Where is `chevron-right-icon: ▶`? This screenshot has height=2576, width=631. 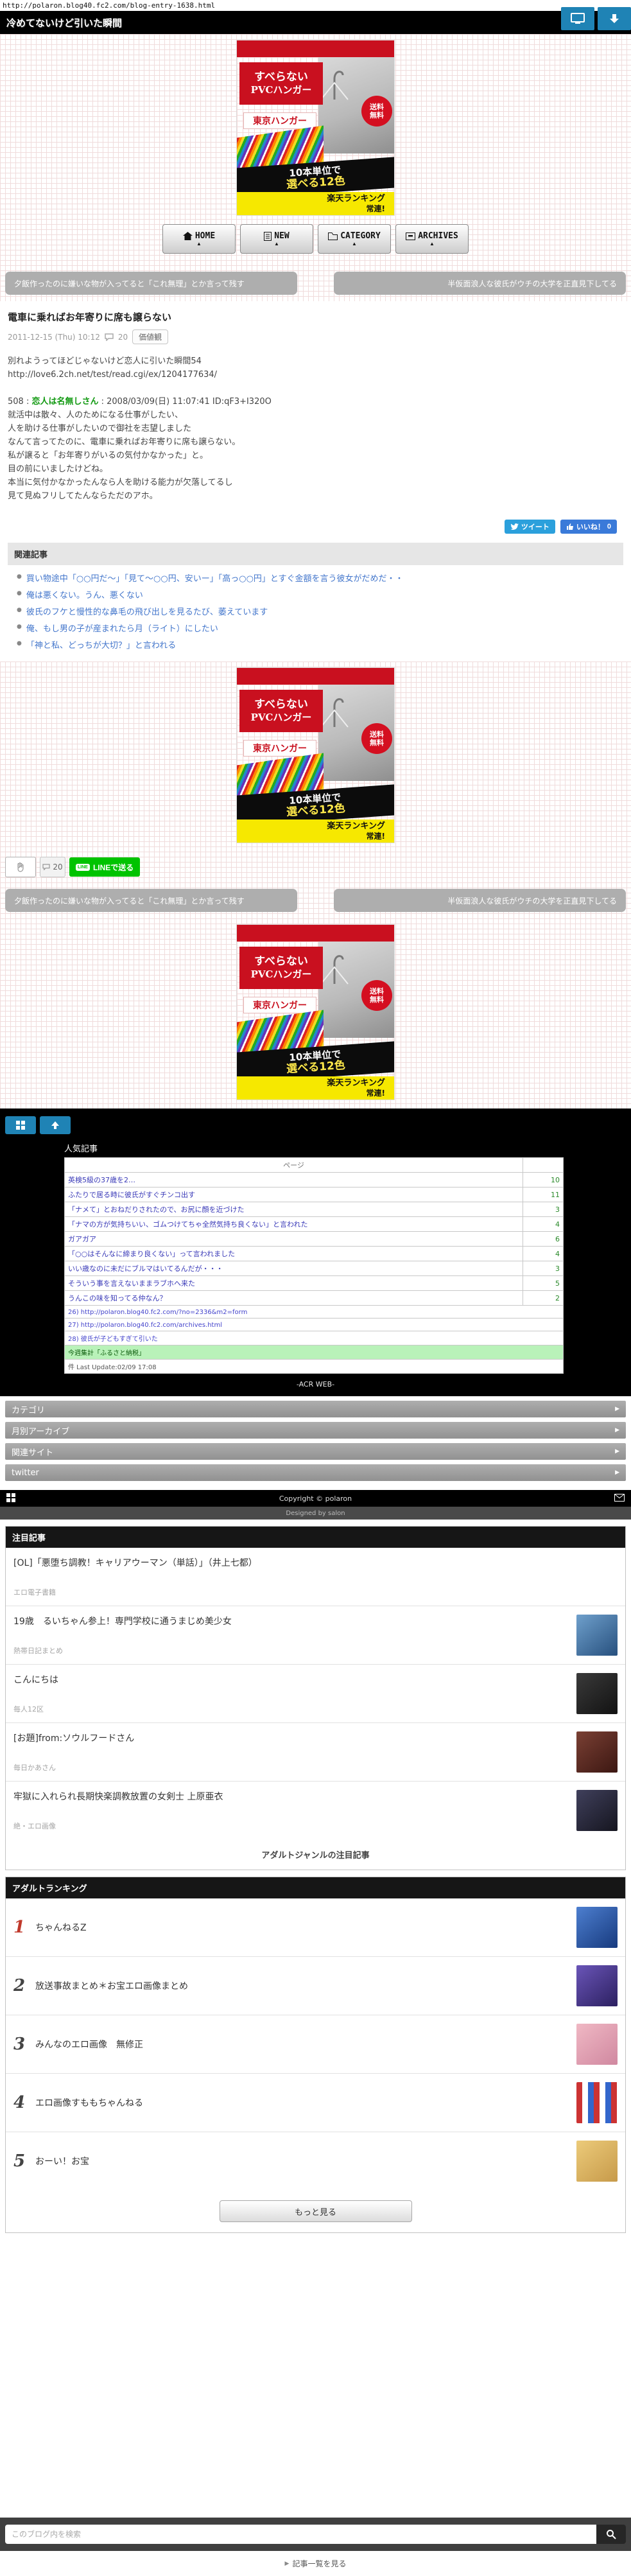 chevron-right-icon: ▶ is located at coordinates (617, 1473).